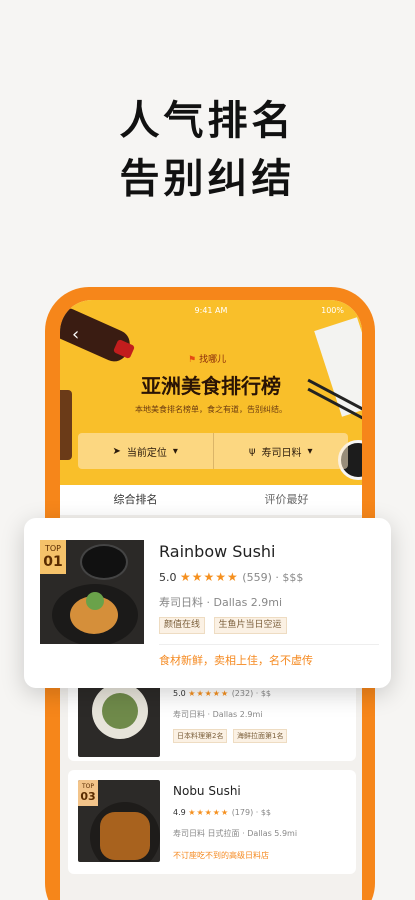 This screenshot has width=415, height=900. What do you see at coordinates (207, 179) in the screenshot?
I see `headline-line-2: 告别纠结` at bounding box center [207, 179].